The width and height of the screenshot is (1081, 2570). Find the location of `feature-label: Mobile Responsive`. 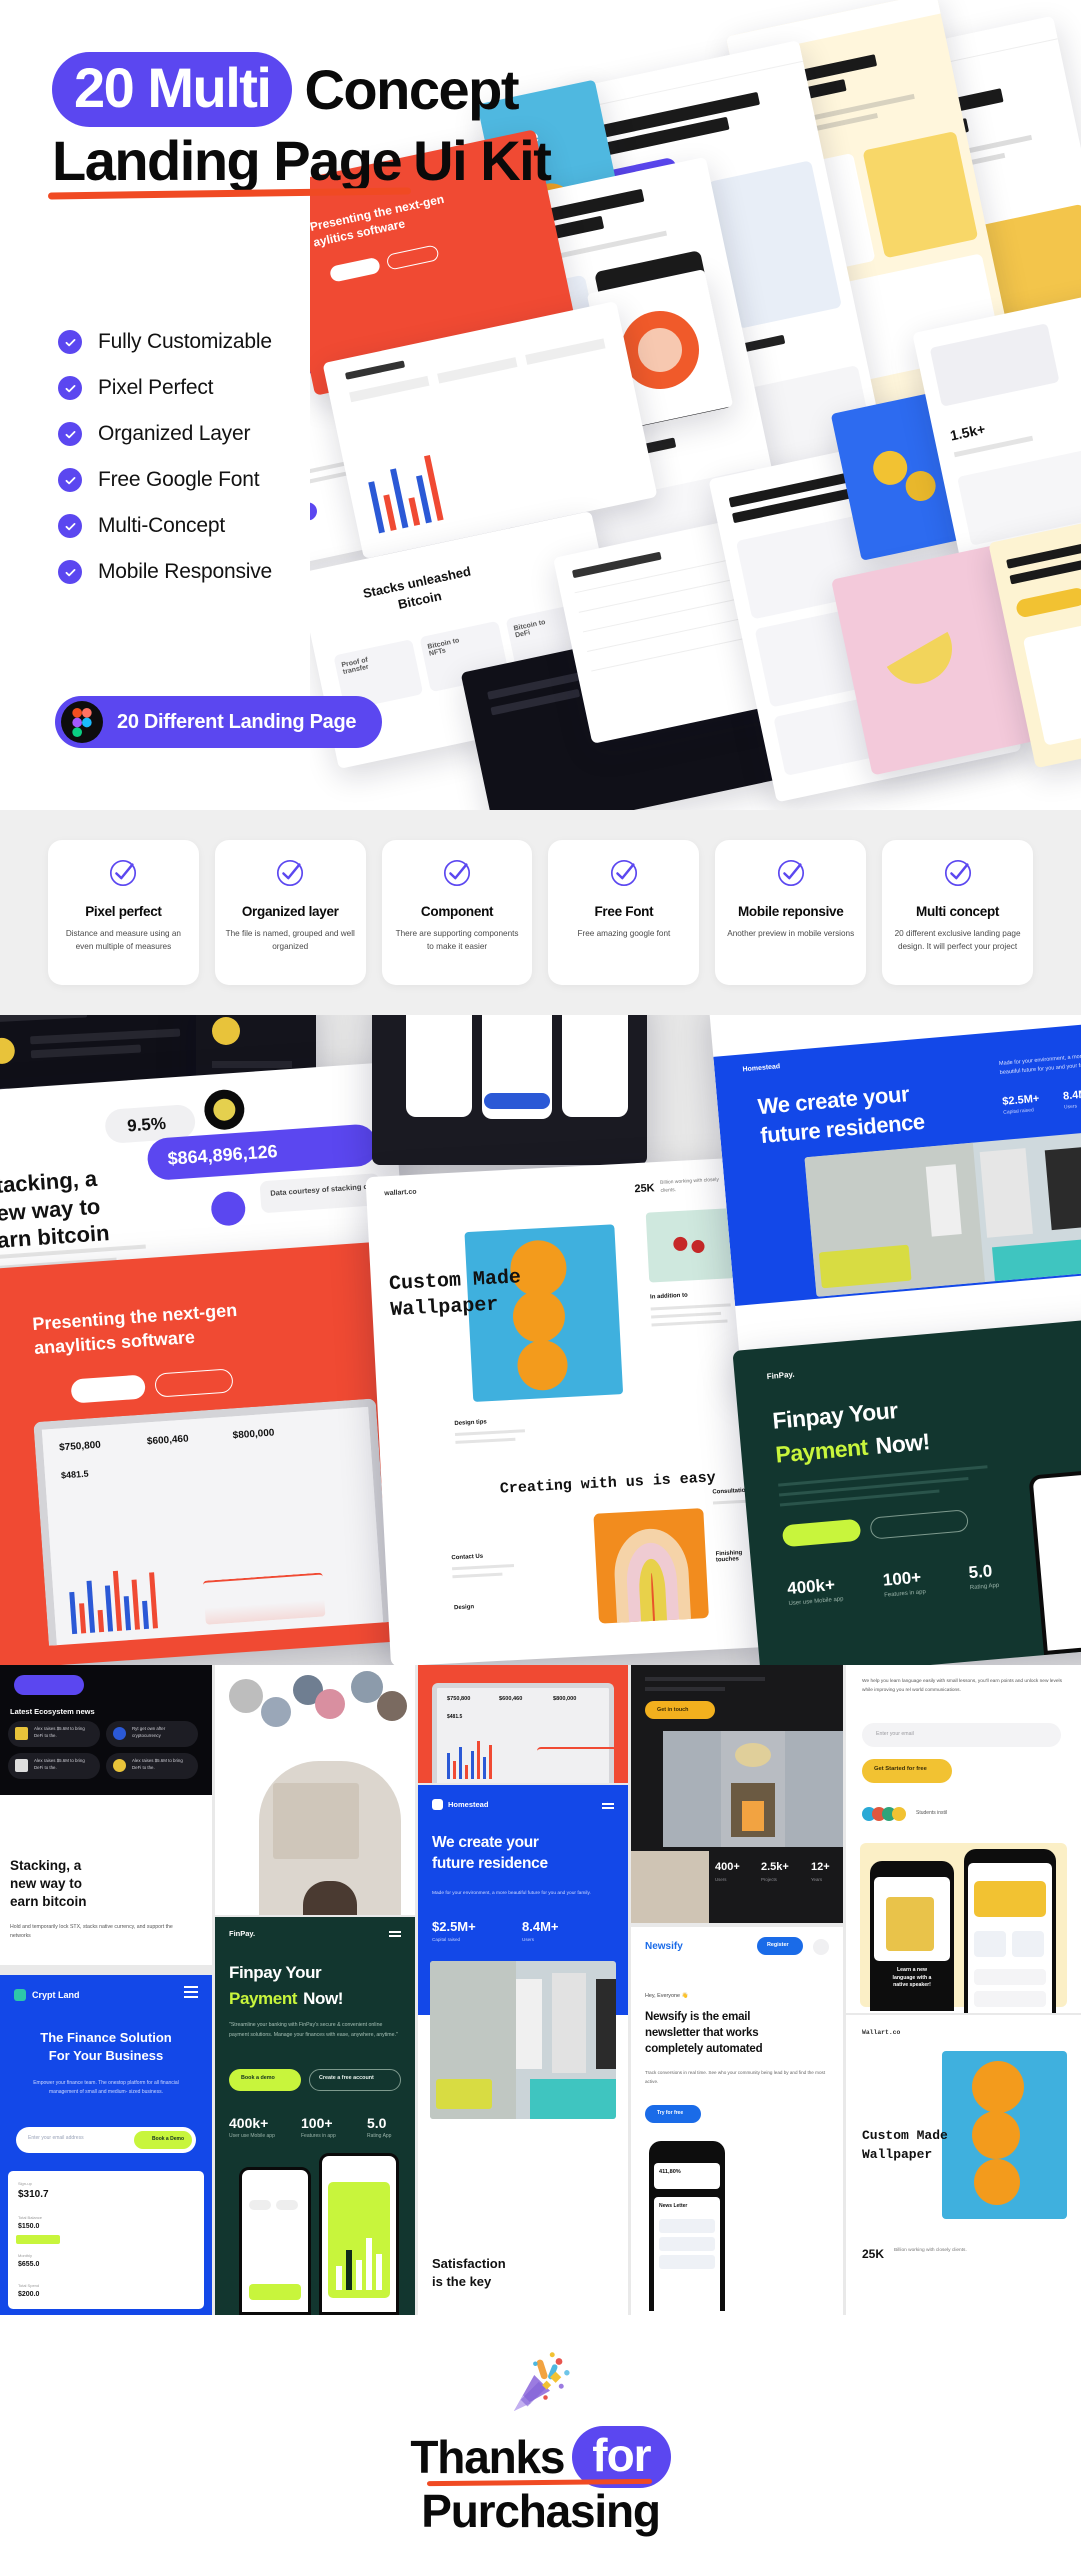

feature-label: Mobile Responsive is located at coordinates (185, 571).